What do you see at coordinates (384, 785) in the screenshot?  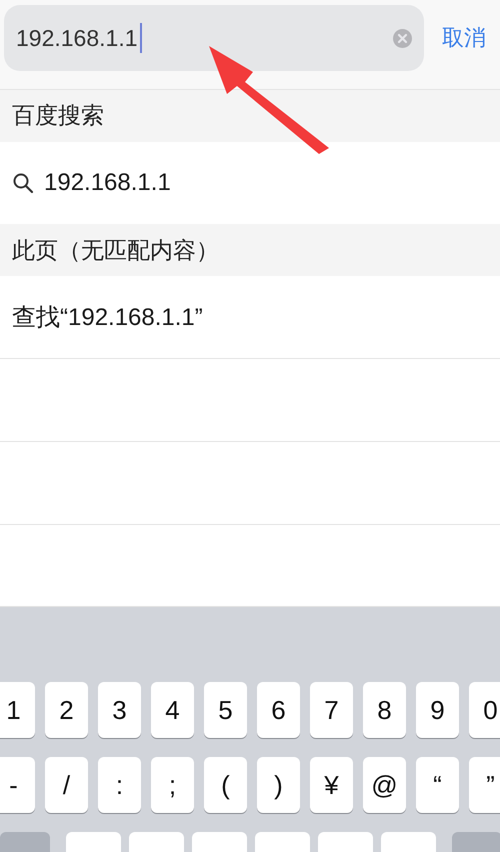 I see `key: @` at bounding box center [384, 785].